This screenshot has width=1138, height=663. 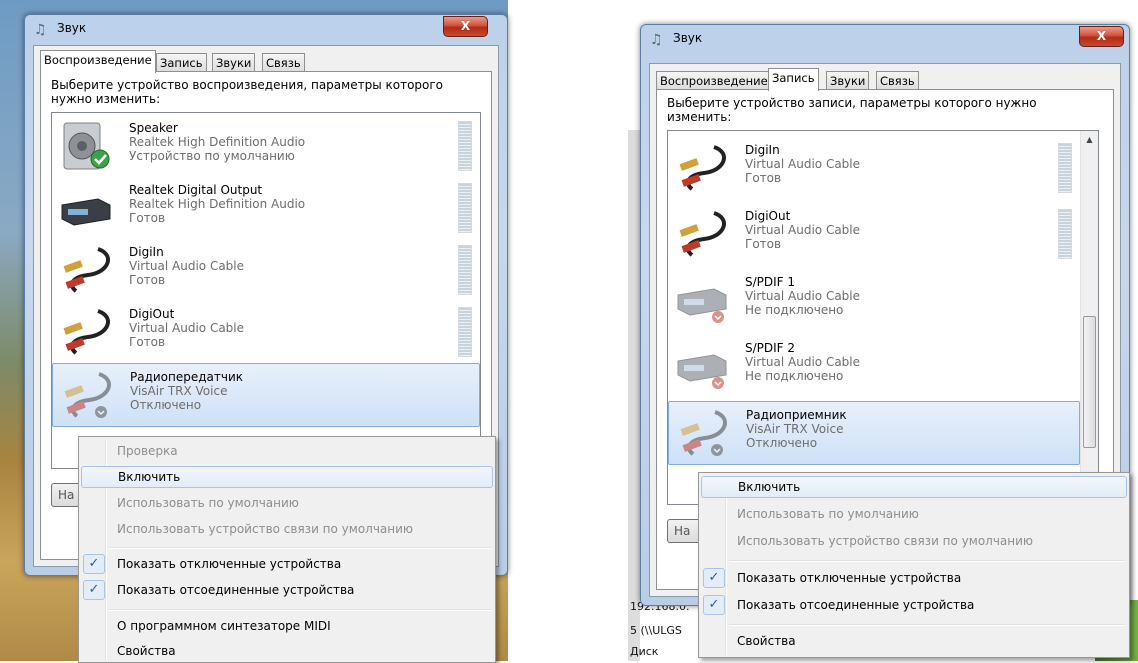 I want to click on device-status: Устройство по умолчанию, so click(x=212, y=156).